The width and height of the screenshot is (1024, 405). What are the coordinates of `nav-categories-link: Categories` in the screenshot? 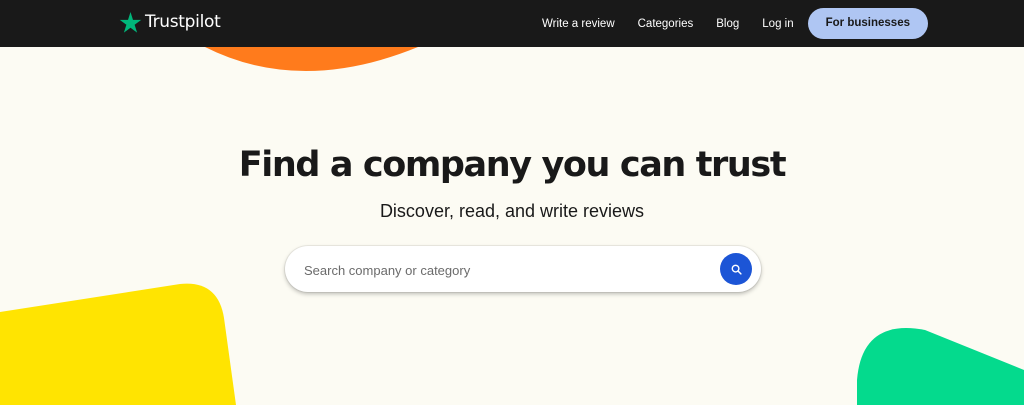 It's located at (666, 24).